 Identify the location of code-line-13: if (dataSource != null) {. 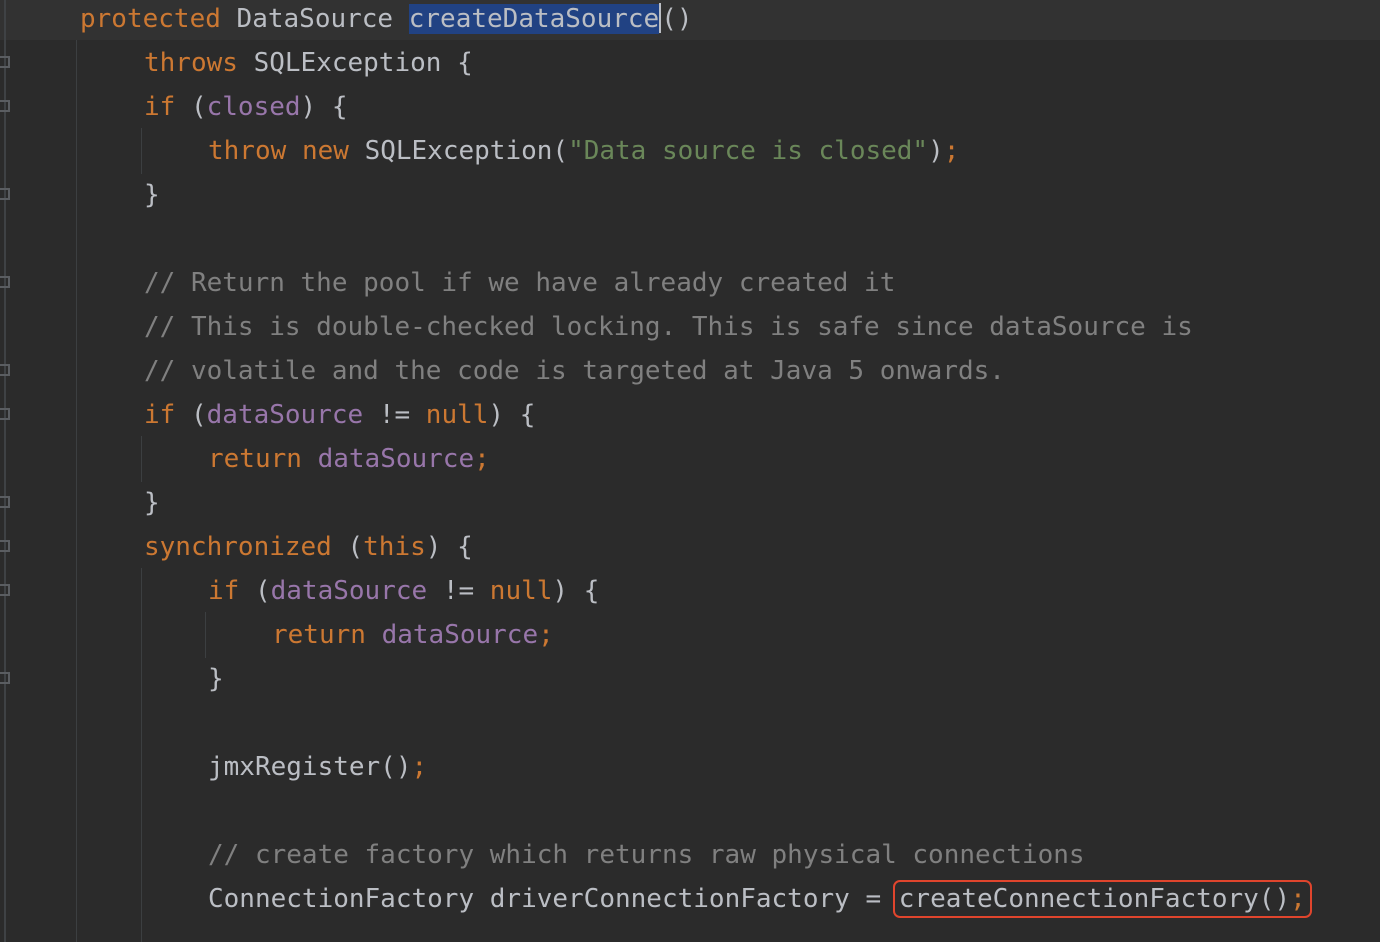
(403, 591).